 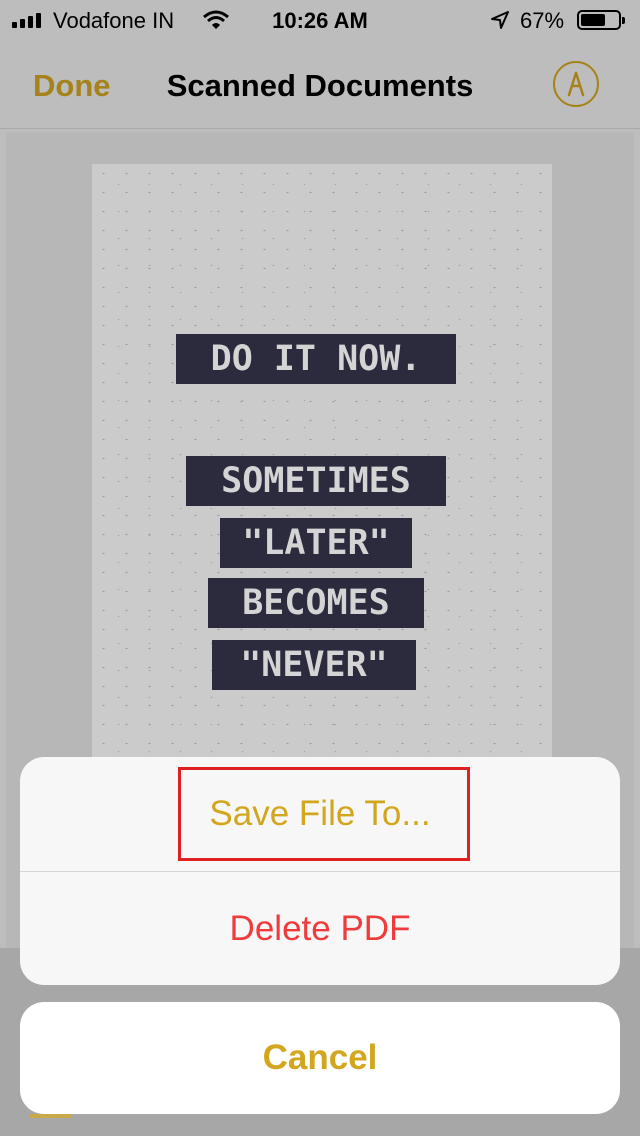 I want to click on nav-bar: Done Scanned Documents, so click(x=320, y=85).